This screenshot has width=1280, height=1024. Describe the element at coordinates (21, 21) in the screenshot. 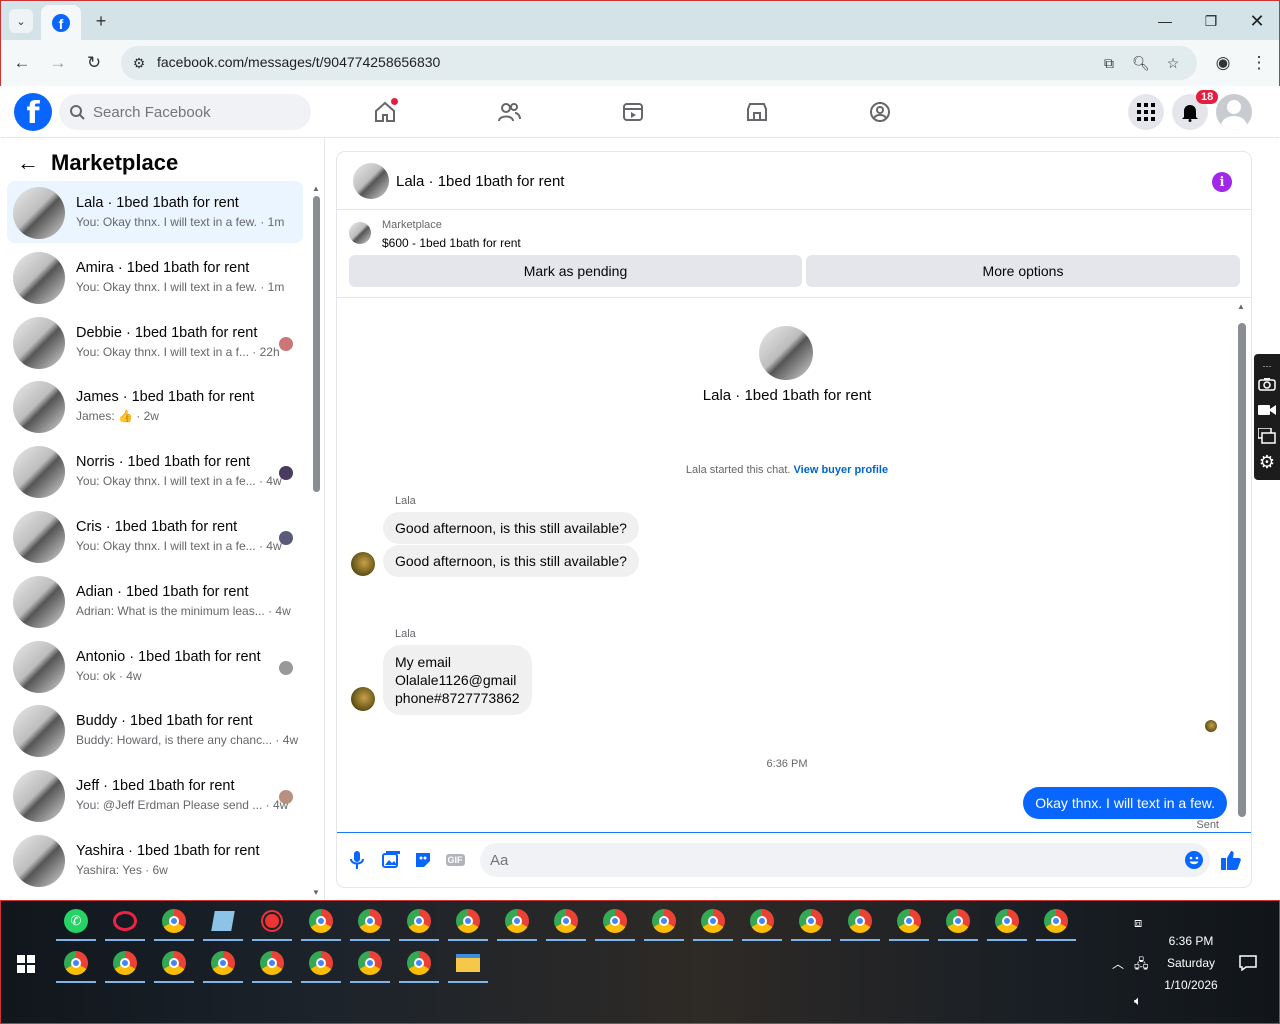

I see `tab-search-dropdown-icon: ⌄` at that location.